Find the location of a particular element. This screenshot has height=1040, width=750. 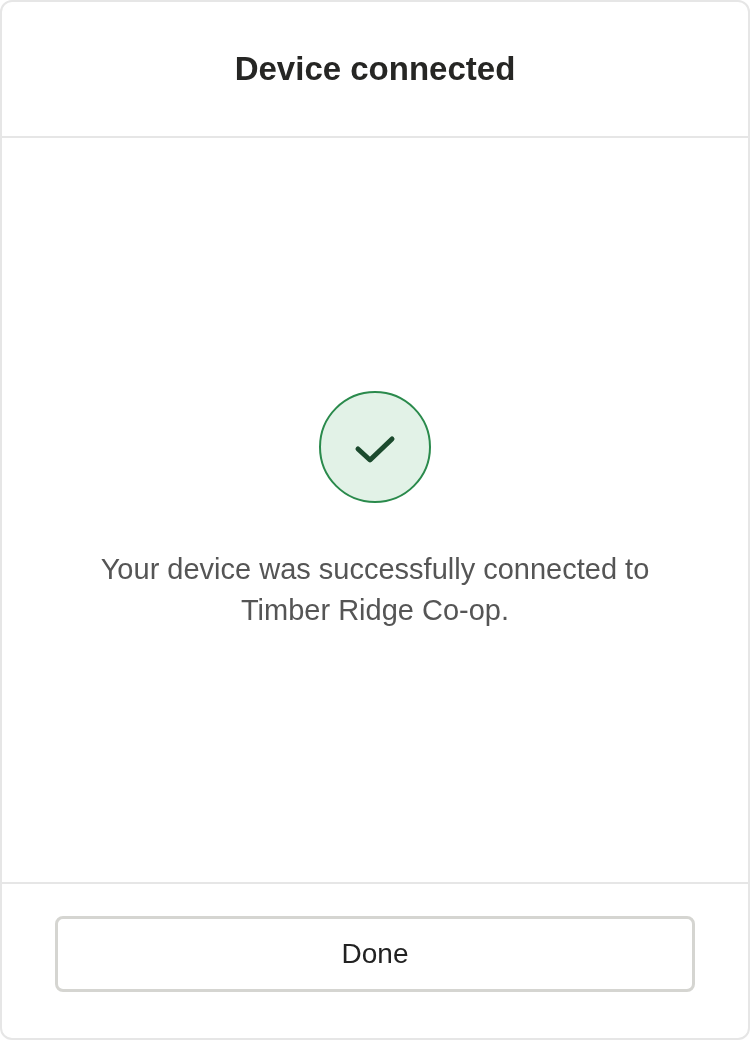

checkmark-circle-icon is located at coordinates (375, 447).